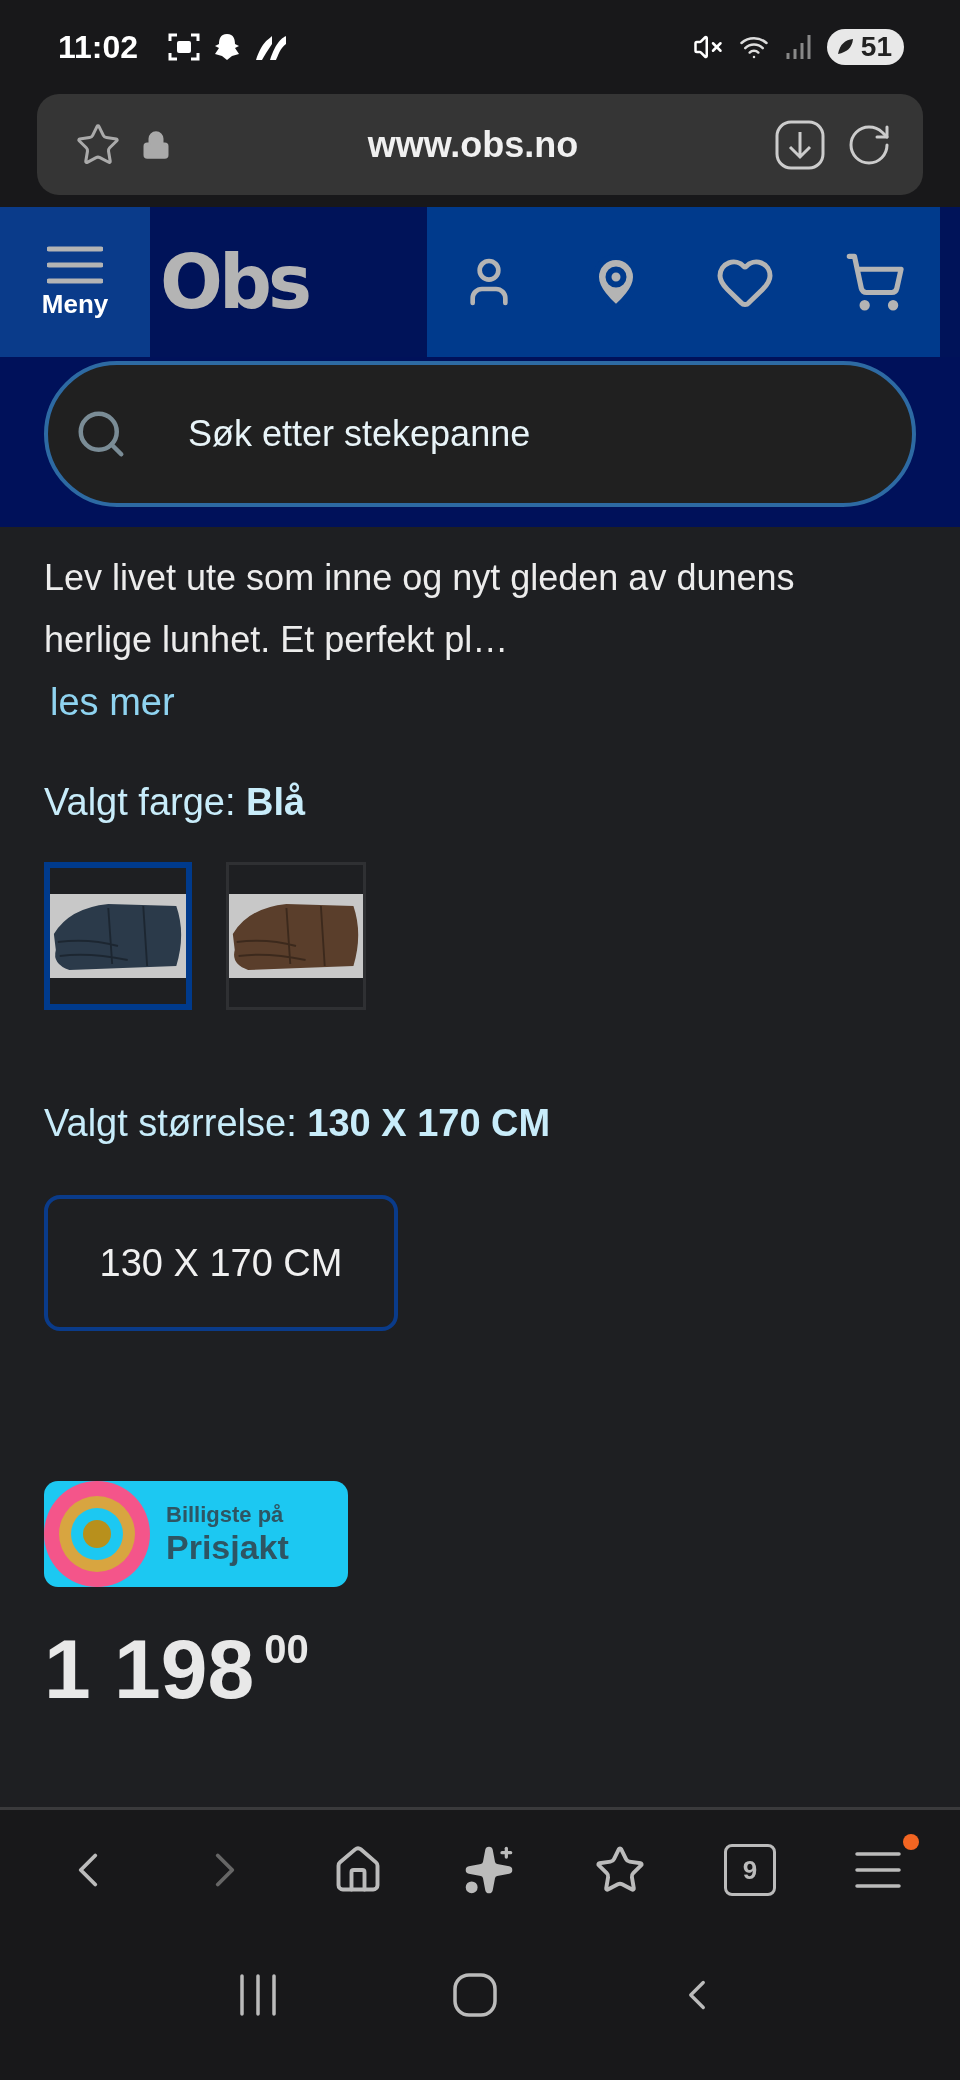  What do you see at coordinates (298, 1123) in the screenshot?
I see `selected-size-label: Valgt størrelse: 130 X 170 CM` at bounding box center [298, 1123].